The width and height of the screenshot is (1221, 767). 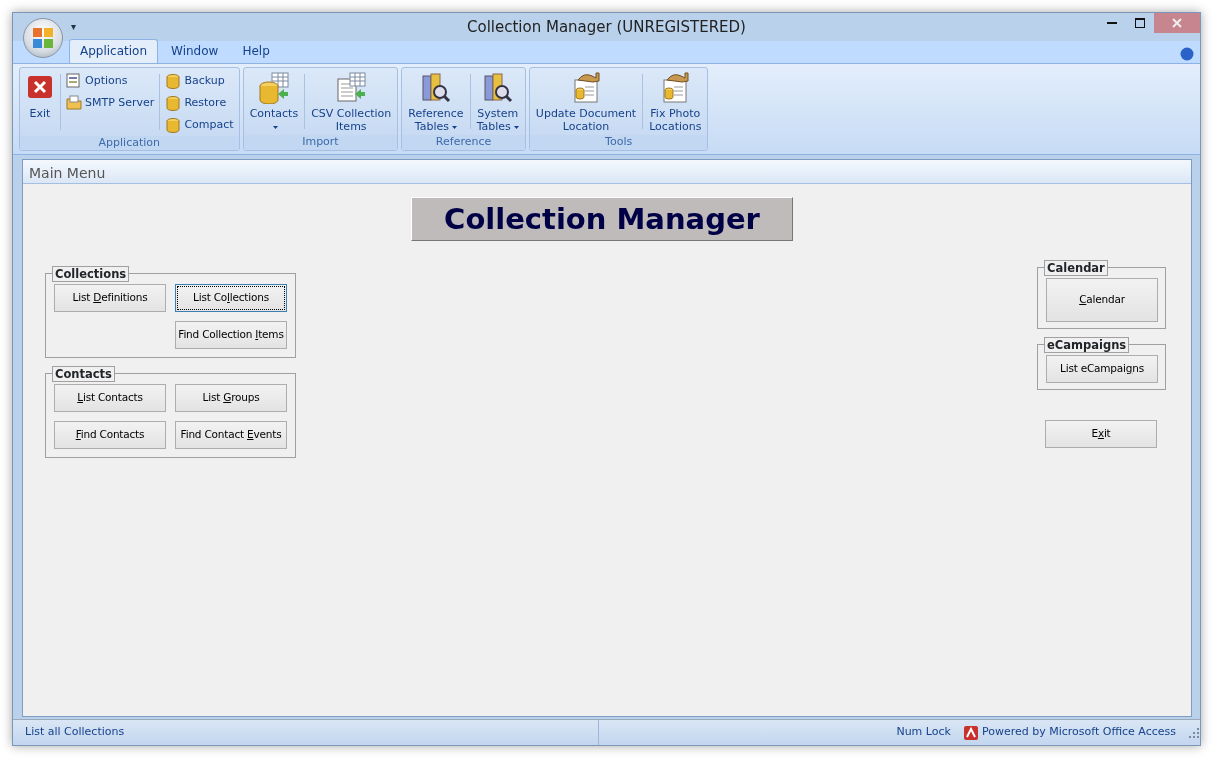 I want to click on notepad-table-icon, so click(x=351, y=88).